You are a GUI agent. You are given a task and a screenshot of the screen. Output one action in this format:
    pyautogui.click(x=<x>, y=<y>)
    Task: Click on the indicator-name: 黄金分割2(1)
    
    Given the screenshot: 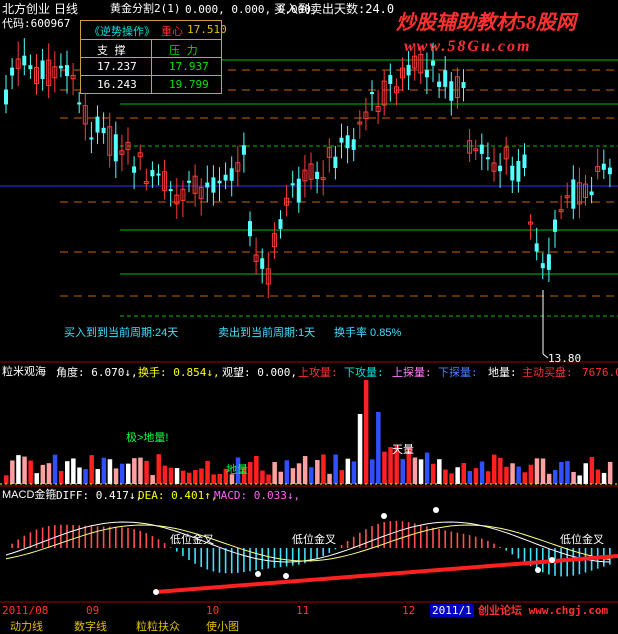 What is the action you would take?
    pyautogui.click(x=145, y=9)
    